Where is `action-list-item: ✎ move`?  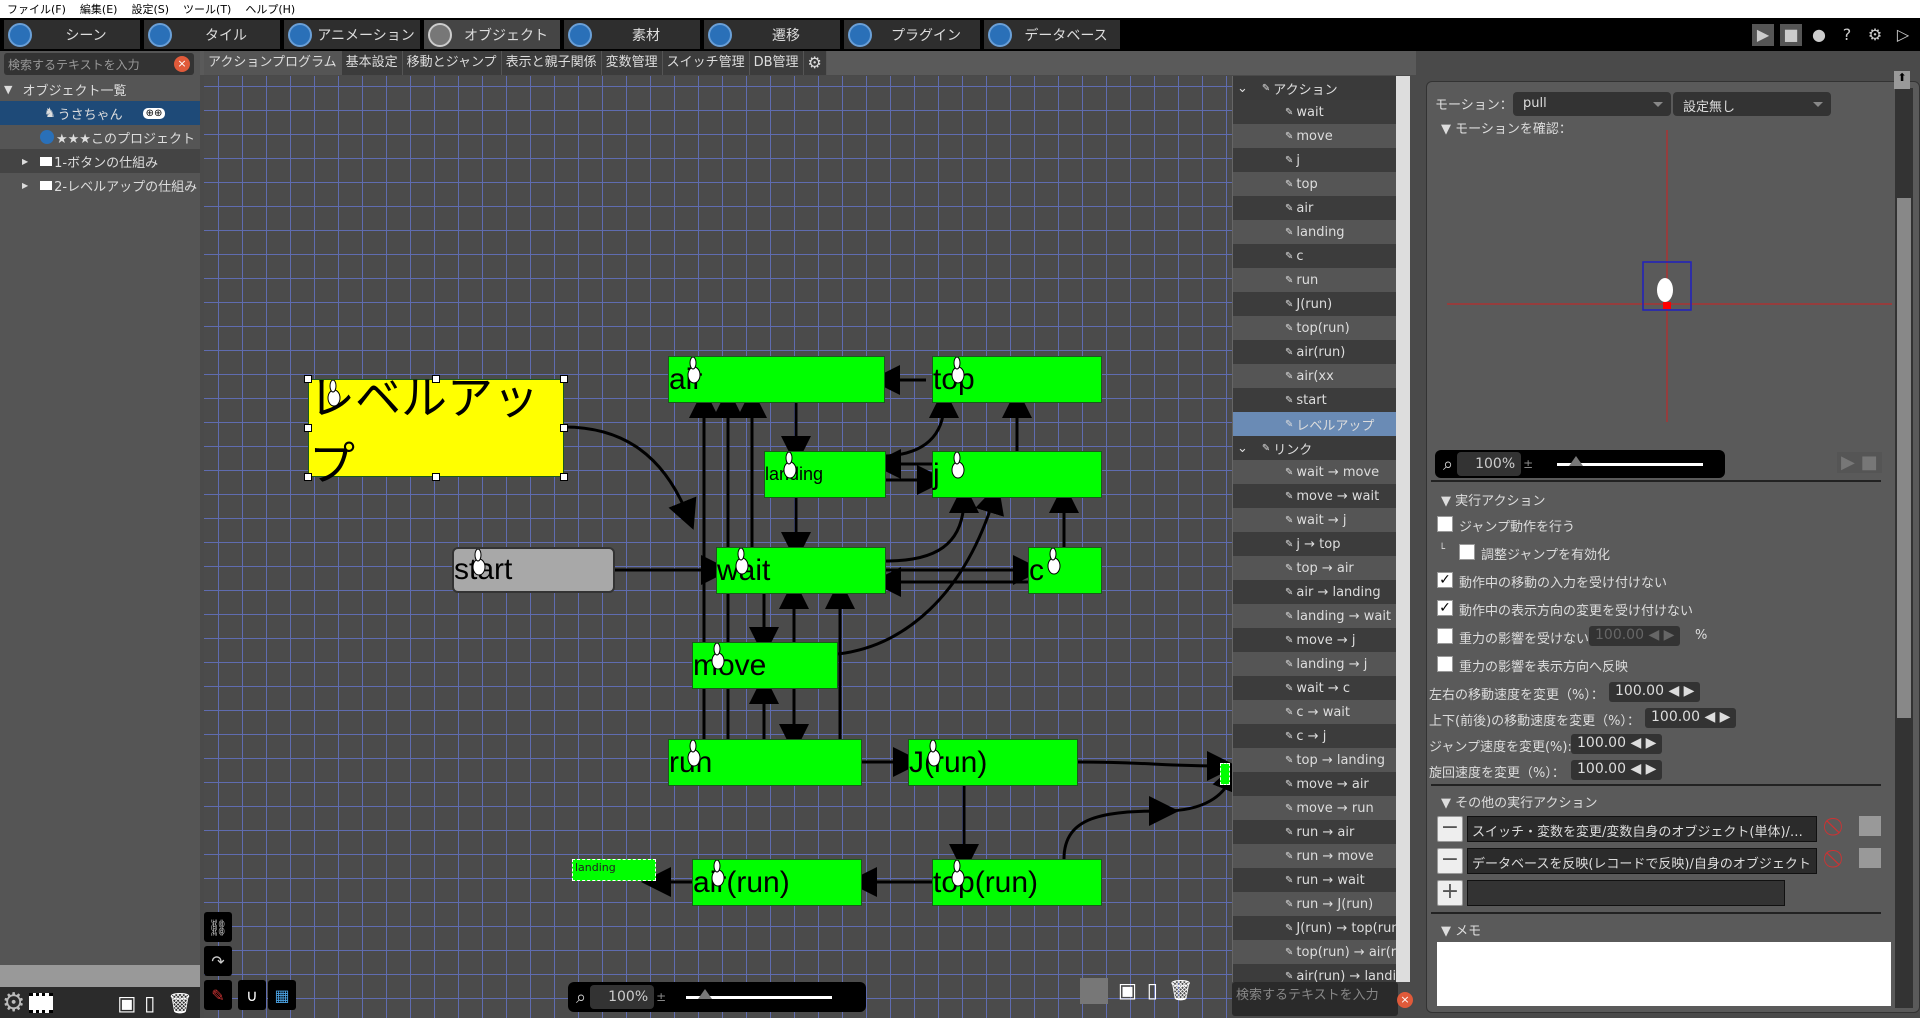
action-list-item: ✎ move is located at coordinates (1314, 136).